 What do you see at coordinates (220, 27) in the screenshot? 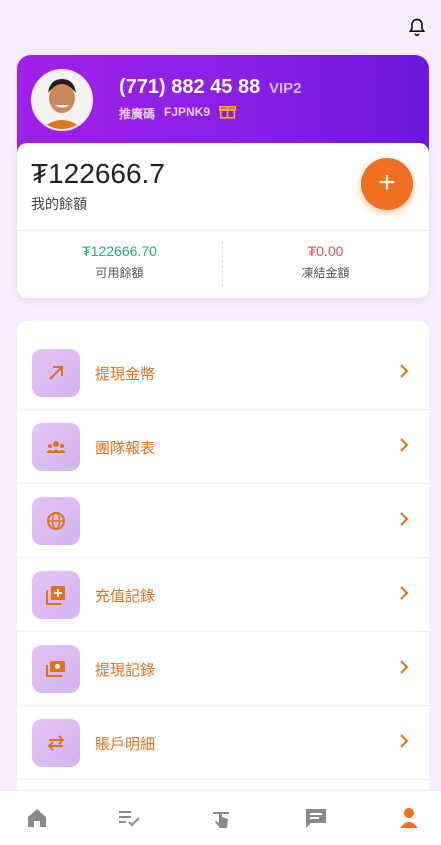
I see `top-bar` at bounding box center [220, 27].